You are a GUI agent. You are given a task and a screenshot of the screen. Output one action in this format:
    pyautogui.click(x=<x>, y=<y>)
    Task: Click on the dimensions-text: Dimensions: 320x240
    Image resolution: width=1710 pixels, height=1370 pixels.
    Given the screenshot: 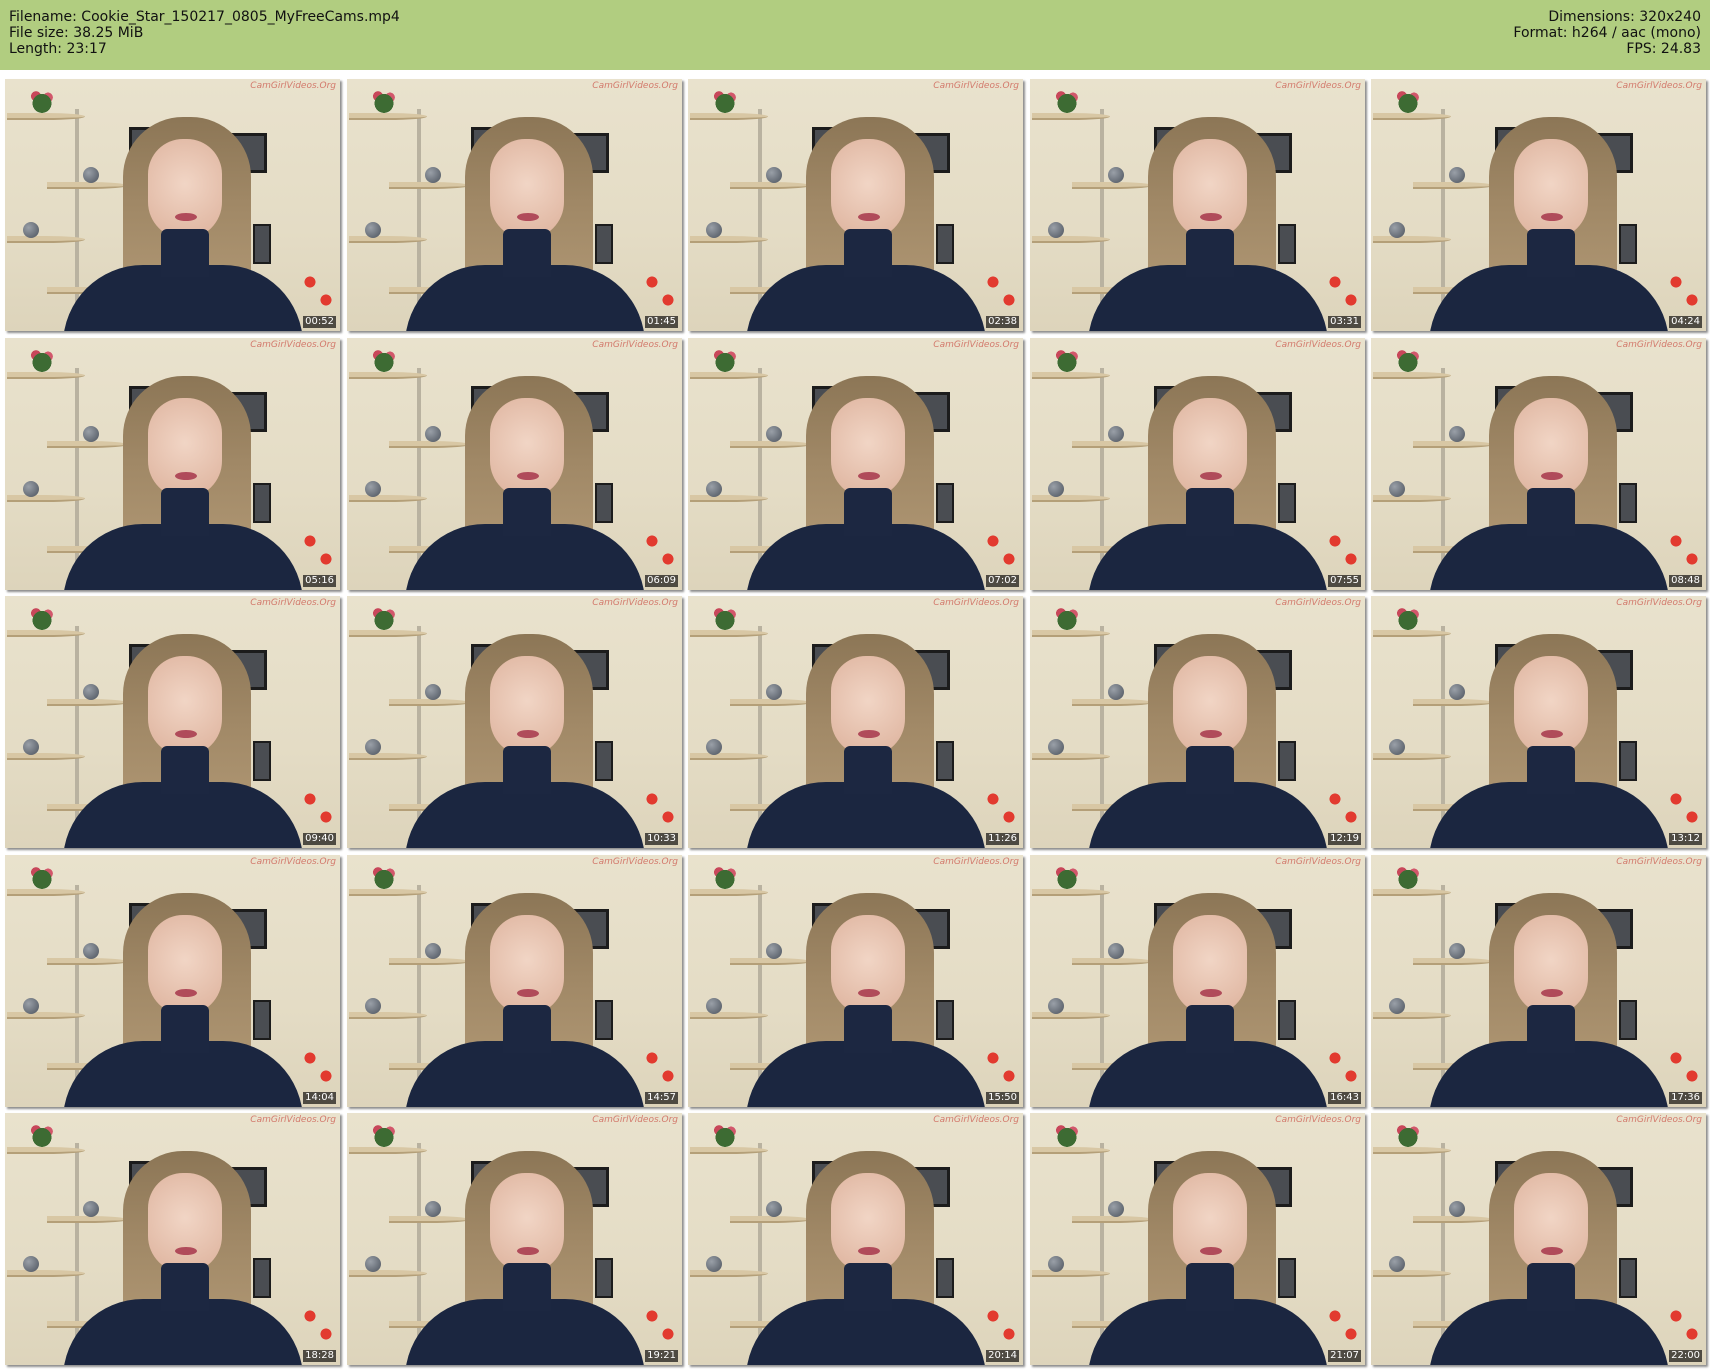 What is the action you would take?
    pyautogui.click(x=1624, y=17)
    